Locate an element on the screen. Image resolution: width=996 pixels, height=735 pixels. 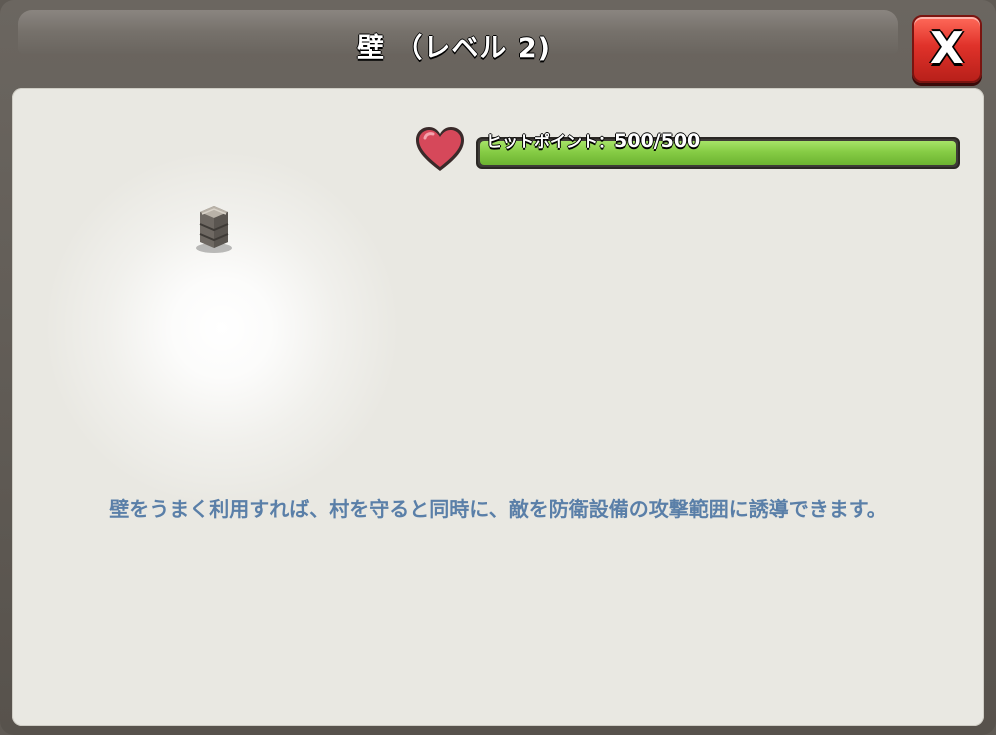
stone-wall-image is located at coordinates (214, 229).